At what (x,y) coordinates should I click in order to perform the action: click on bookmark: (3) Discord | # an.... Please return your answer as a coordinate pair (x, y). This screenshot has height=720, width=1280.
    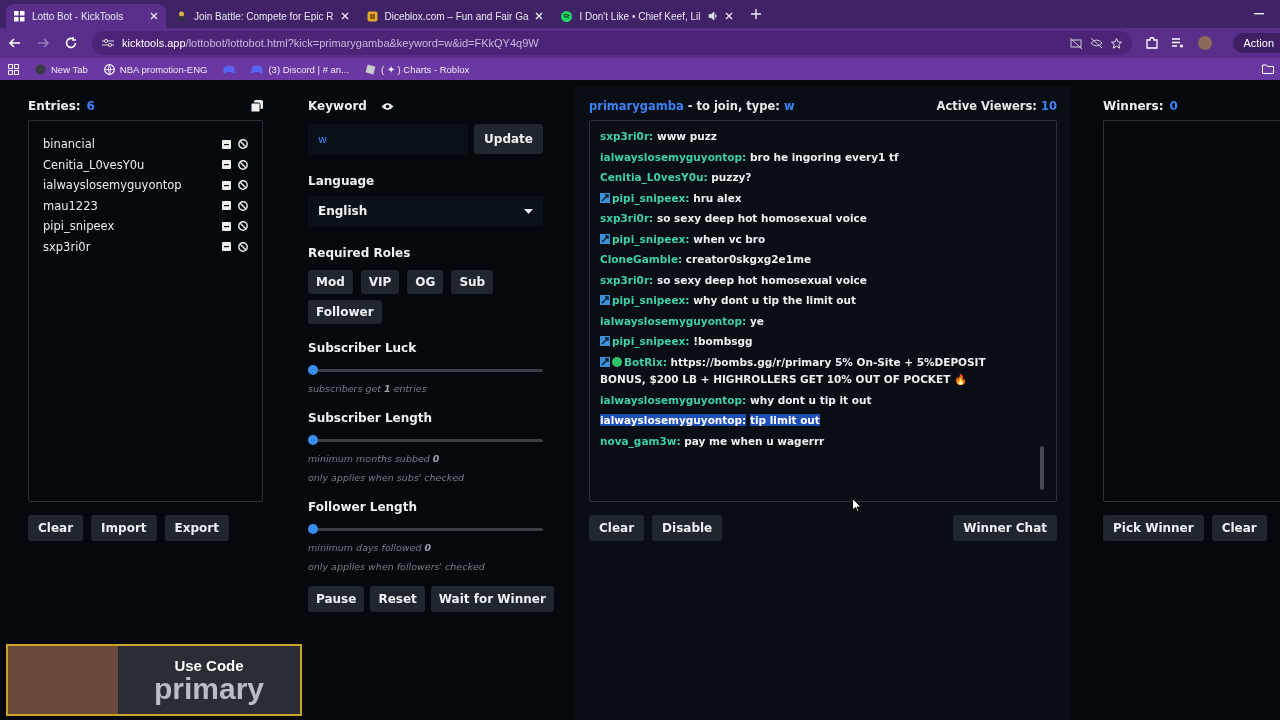
    Looking at the image, I should click on (309, 69).